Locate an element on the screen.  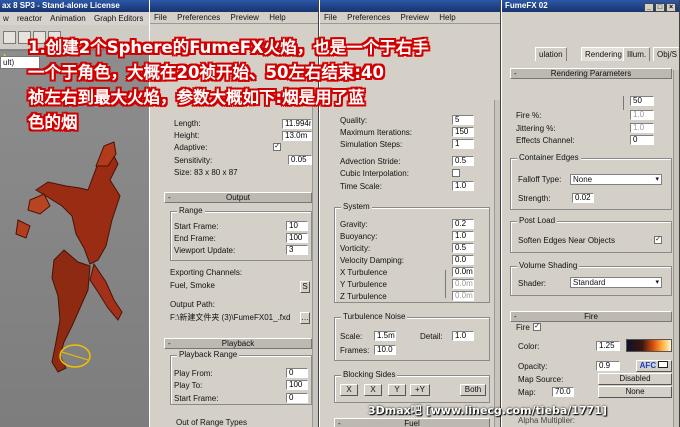
fire-enable-checkbox: ✓ is located at coordinates (537, 327).